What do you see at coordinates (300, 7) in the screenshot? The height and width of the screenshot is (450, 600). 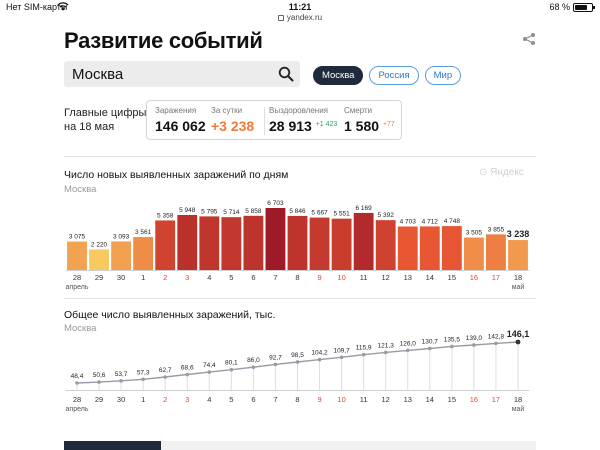 I see `status-bar: Нет SIM-карты 11:21 68 %` at bounding box center [300, 7].